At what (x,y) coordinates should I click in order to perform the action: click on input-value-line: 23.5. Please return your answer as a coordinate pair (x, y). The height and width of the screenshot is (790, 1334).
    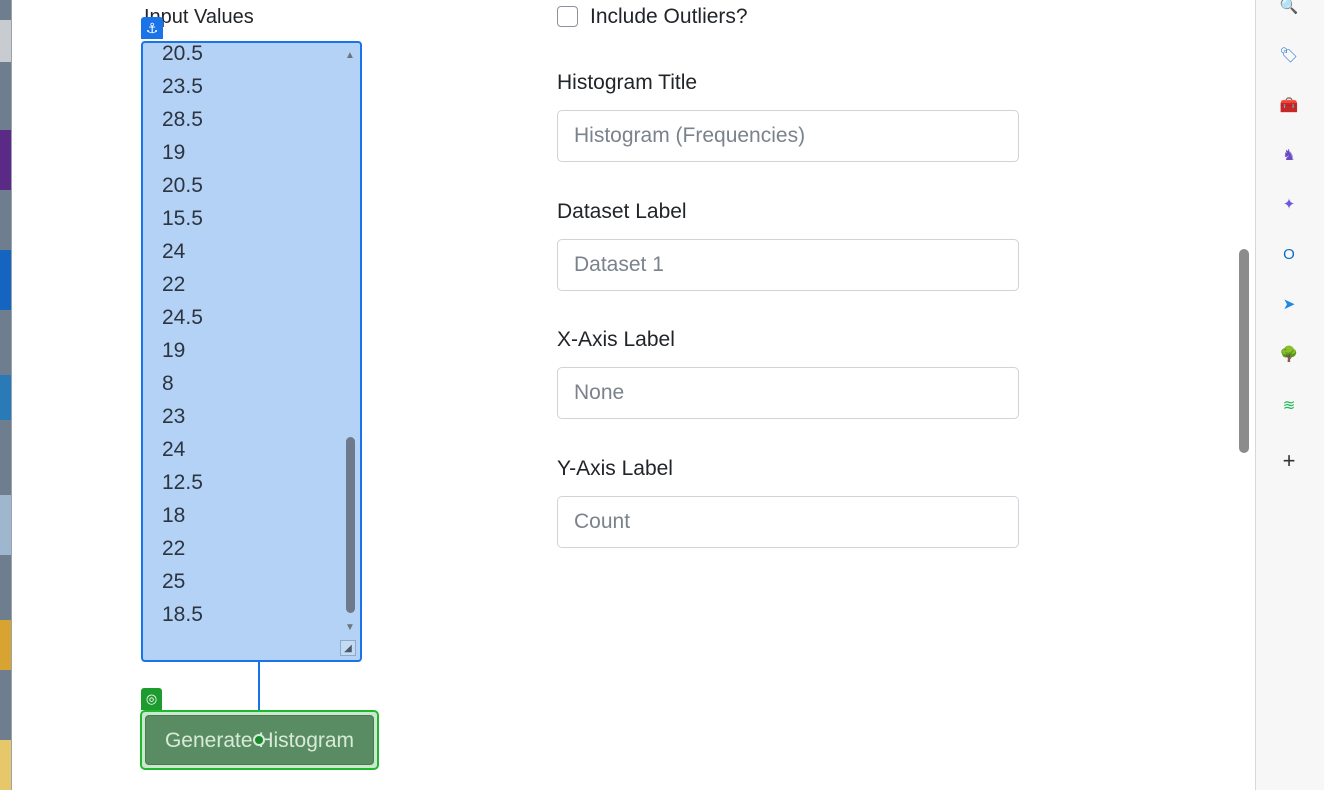
    Looking at the image, I should click on (182, 86).